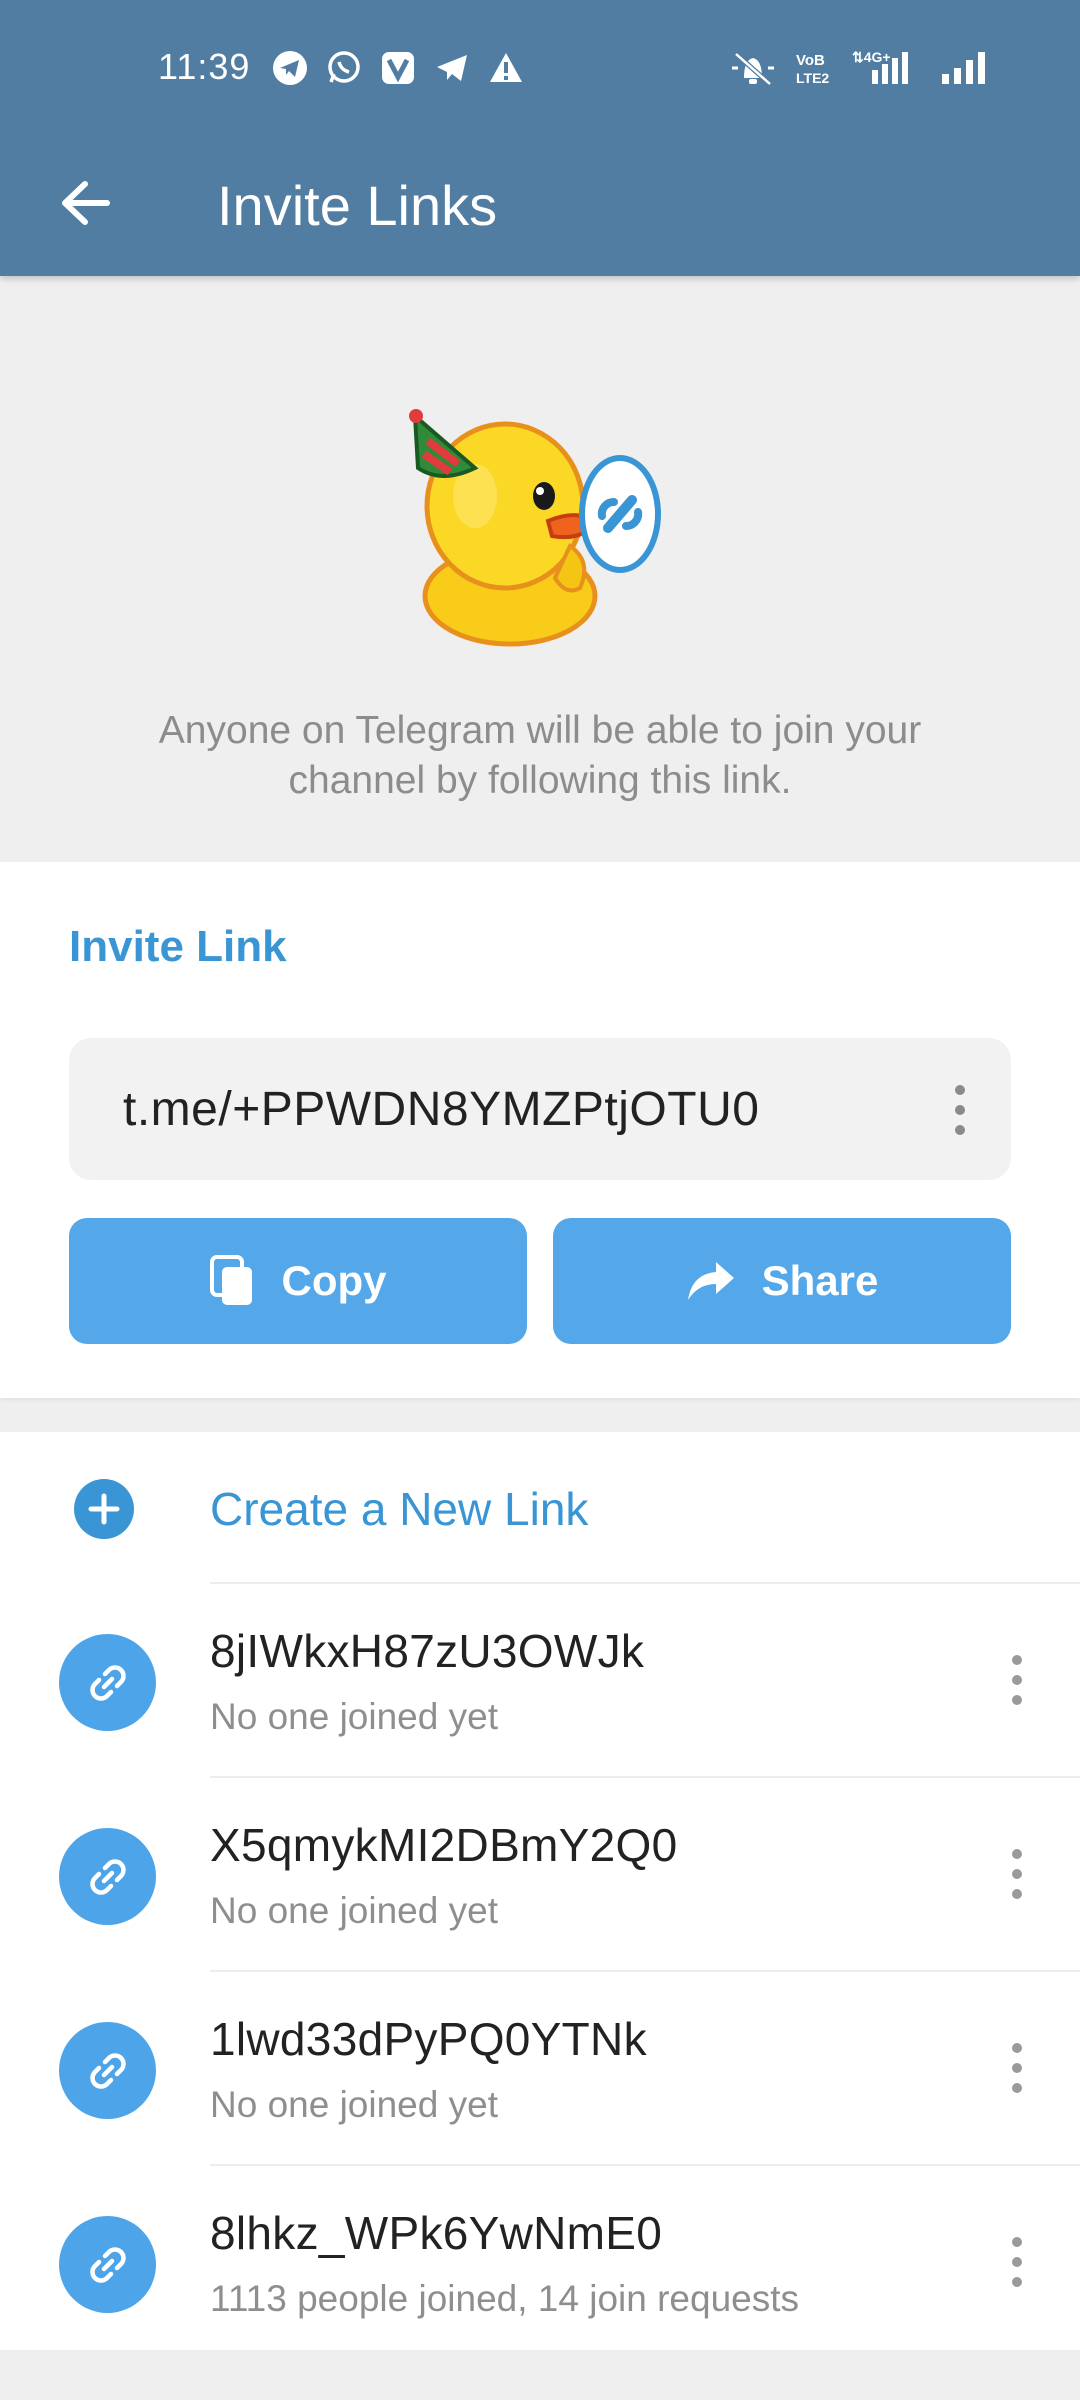 Image resolution: width=1080 pixels, height=2400 pixels. Describe the element at coordinates (292, 70) in the screenshot. I see `telegram-icon` at that location.